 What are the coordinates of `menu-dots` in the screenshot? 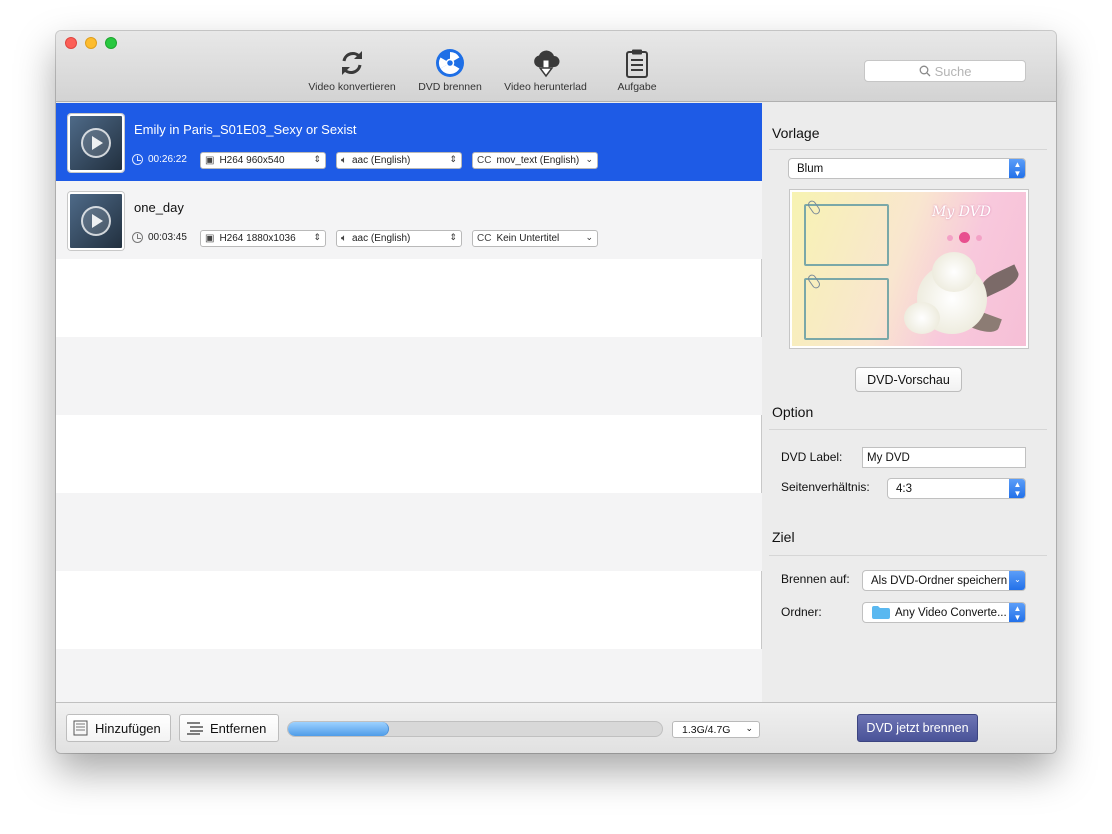 It's located at (964, 237).